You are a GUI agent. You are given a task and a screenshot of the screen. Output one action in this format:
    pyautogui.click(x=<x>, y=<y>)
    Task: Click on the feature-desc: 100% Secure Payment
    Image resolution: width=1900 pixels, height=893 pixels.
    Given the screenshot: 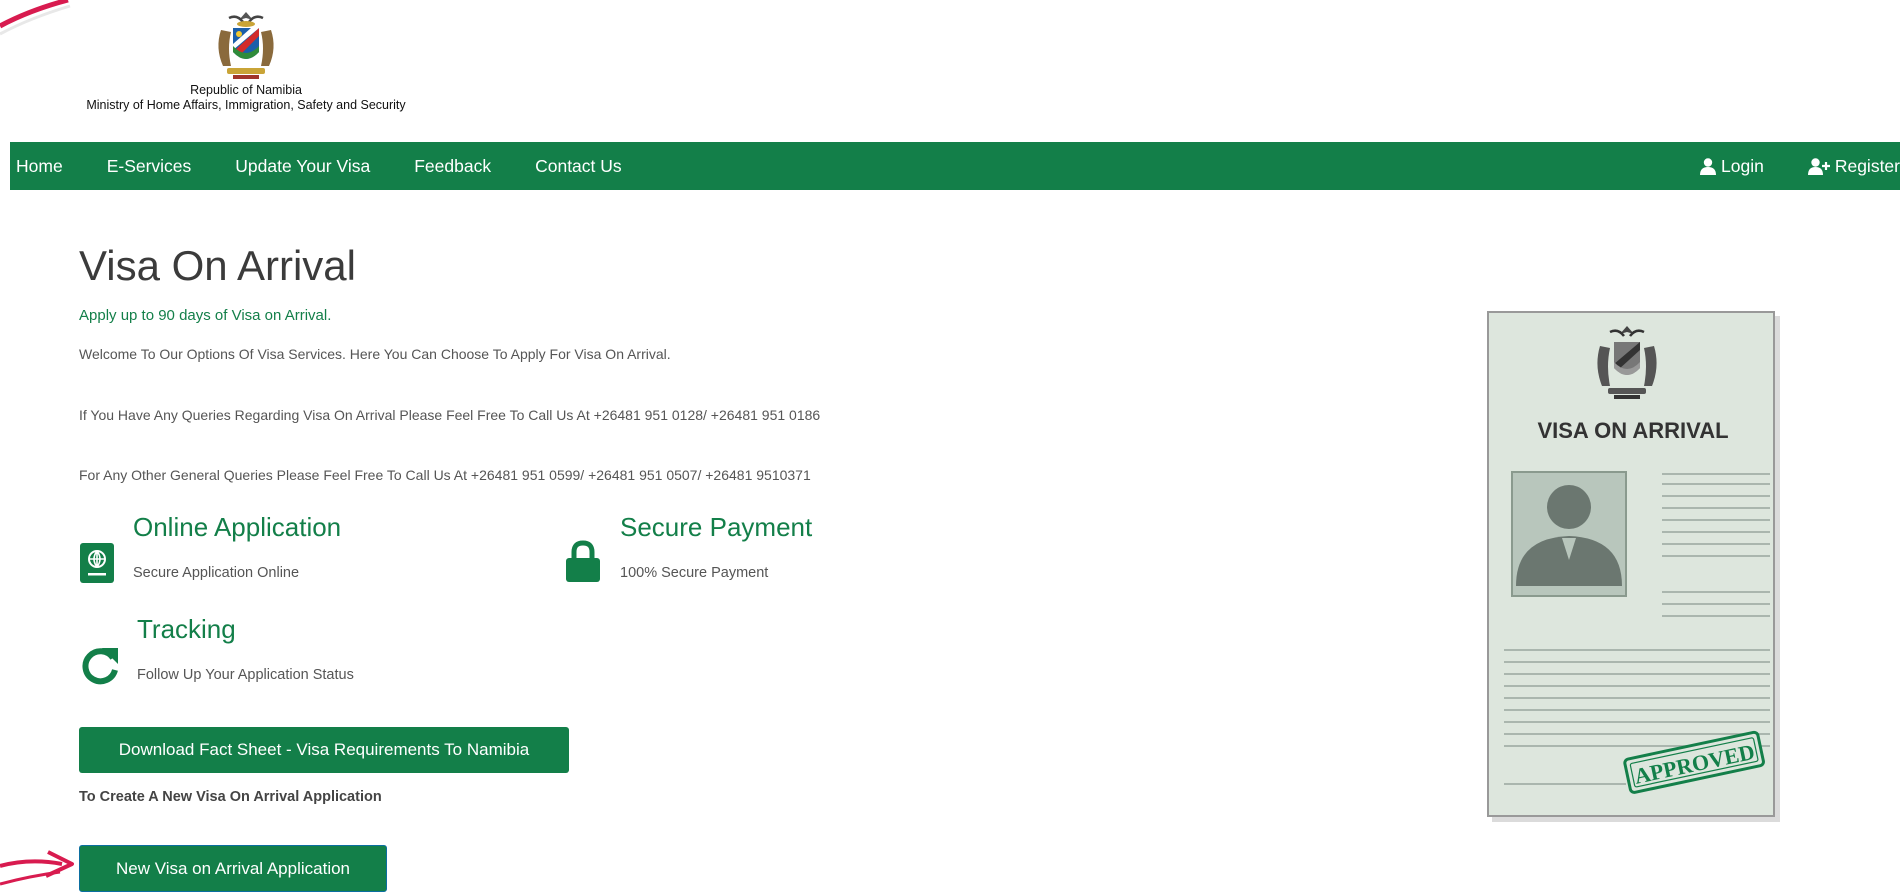 What is the action you would take?
    pyautogui.click(x=694, y=573)
    